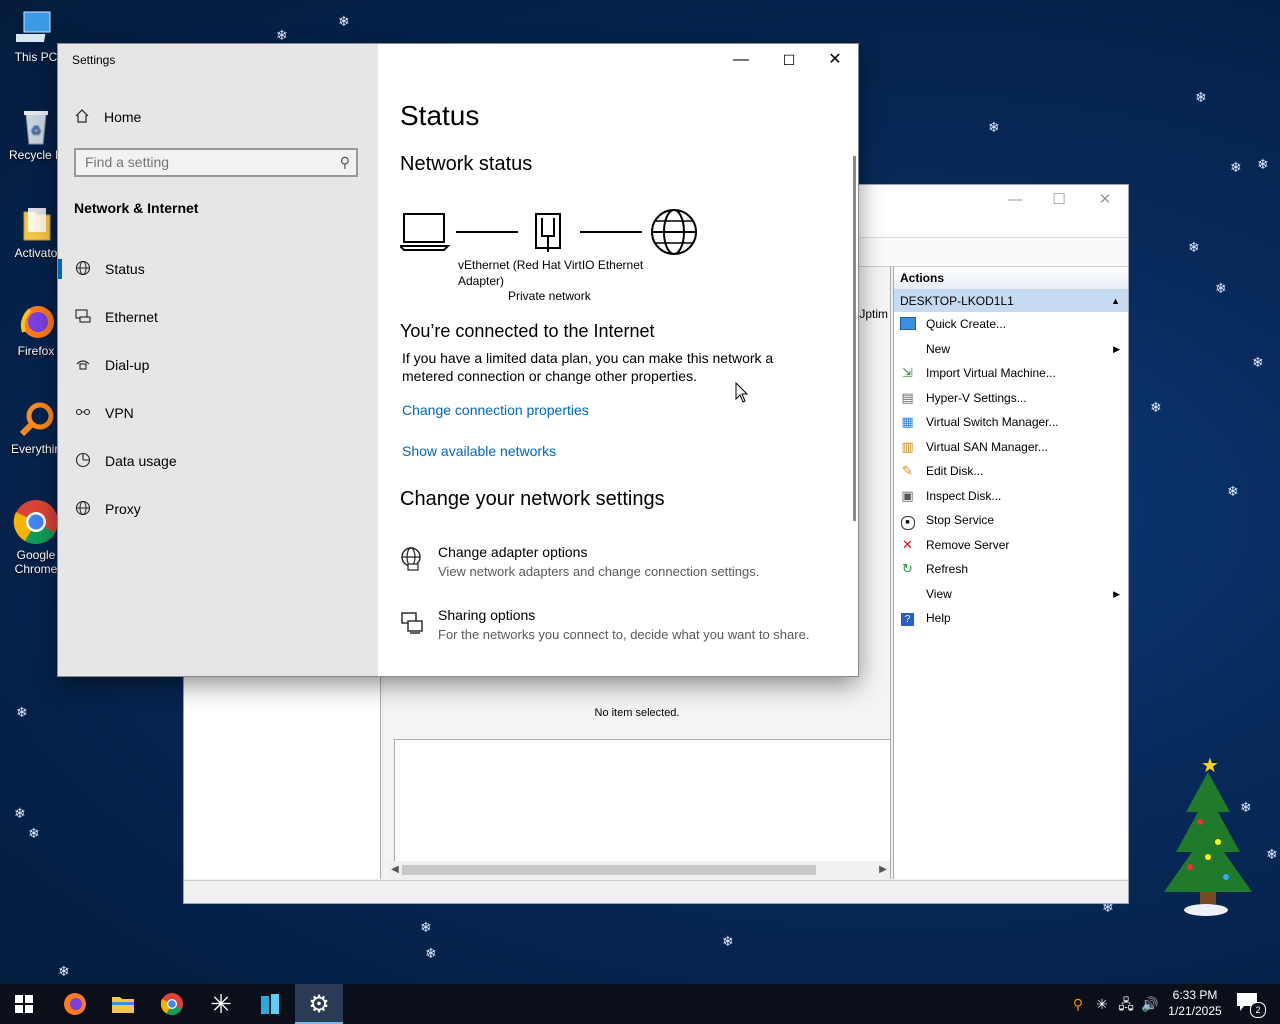  Describe the element at coordinates (1195, 1003) in the screenshot. I see `taskbar-clock: 6:33 PM 1/21/2025` at that location.